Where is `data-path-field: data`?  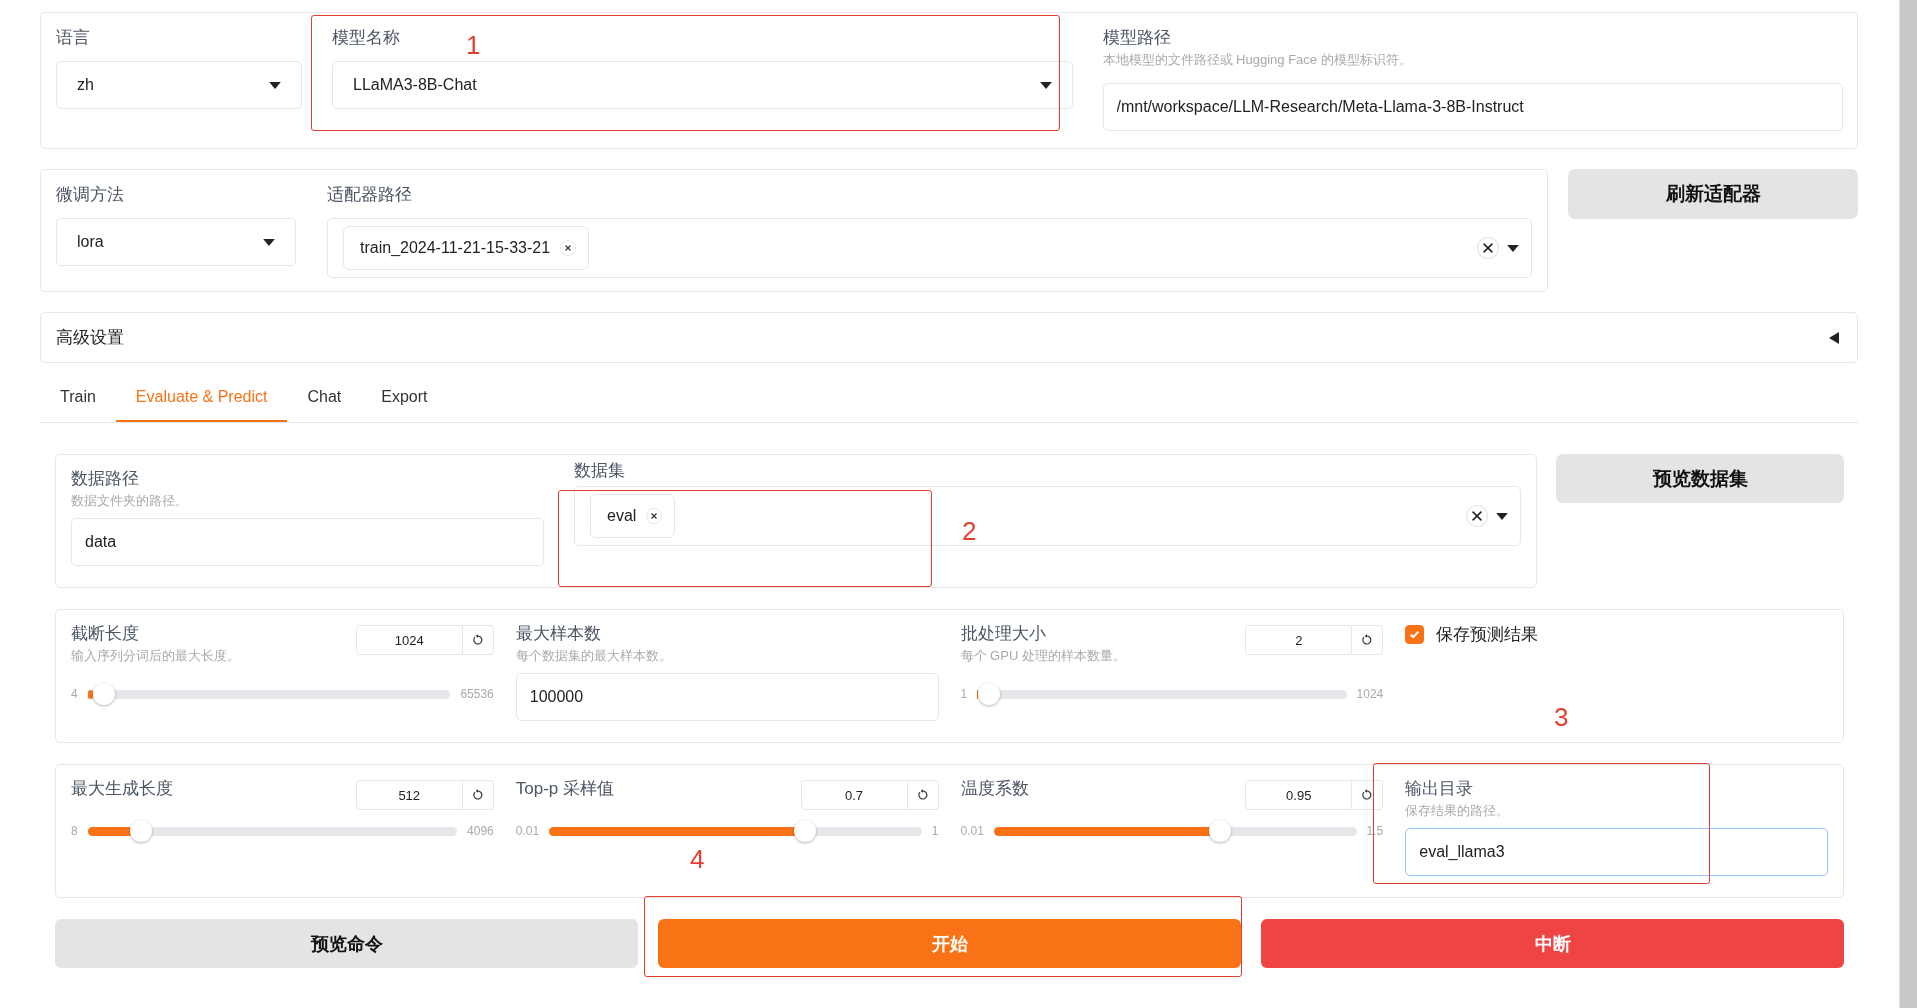 data-path-field: data is located at coordinates (307, 542).